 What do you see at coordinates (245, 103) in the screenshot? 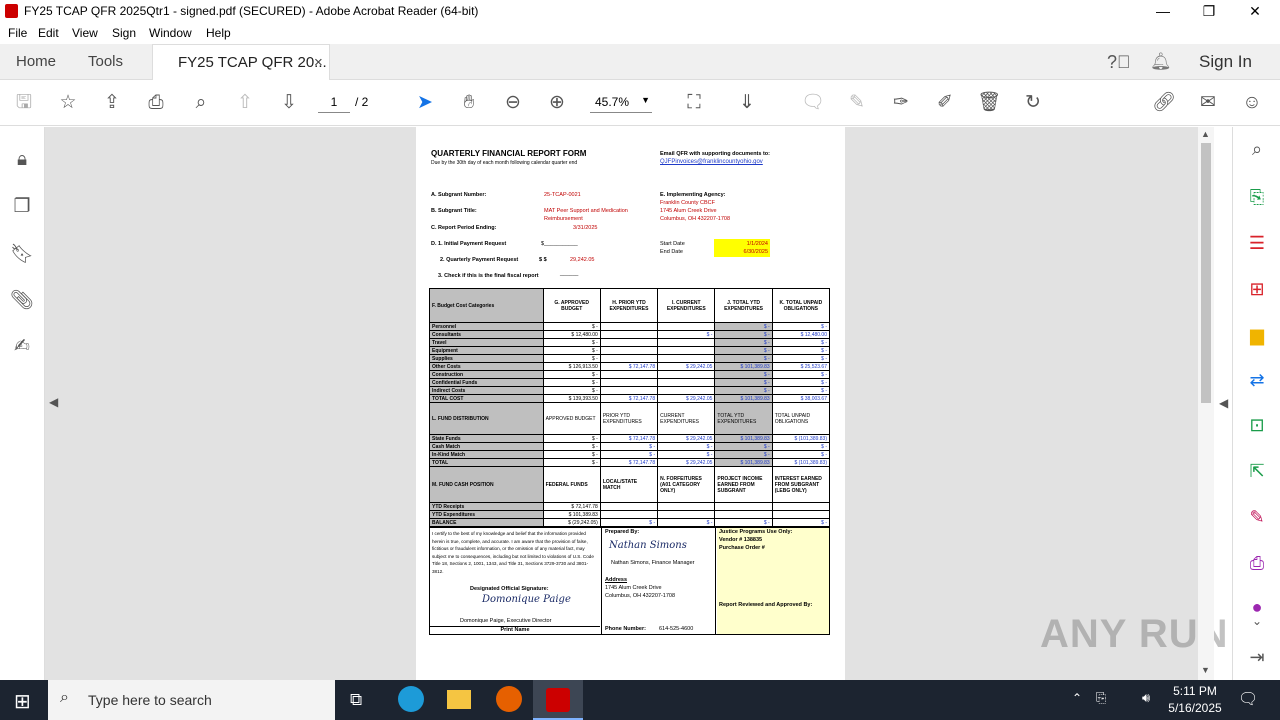
I see `prev-page-icon: ⇧` at bounding box center [245, 103].